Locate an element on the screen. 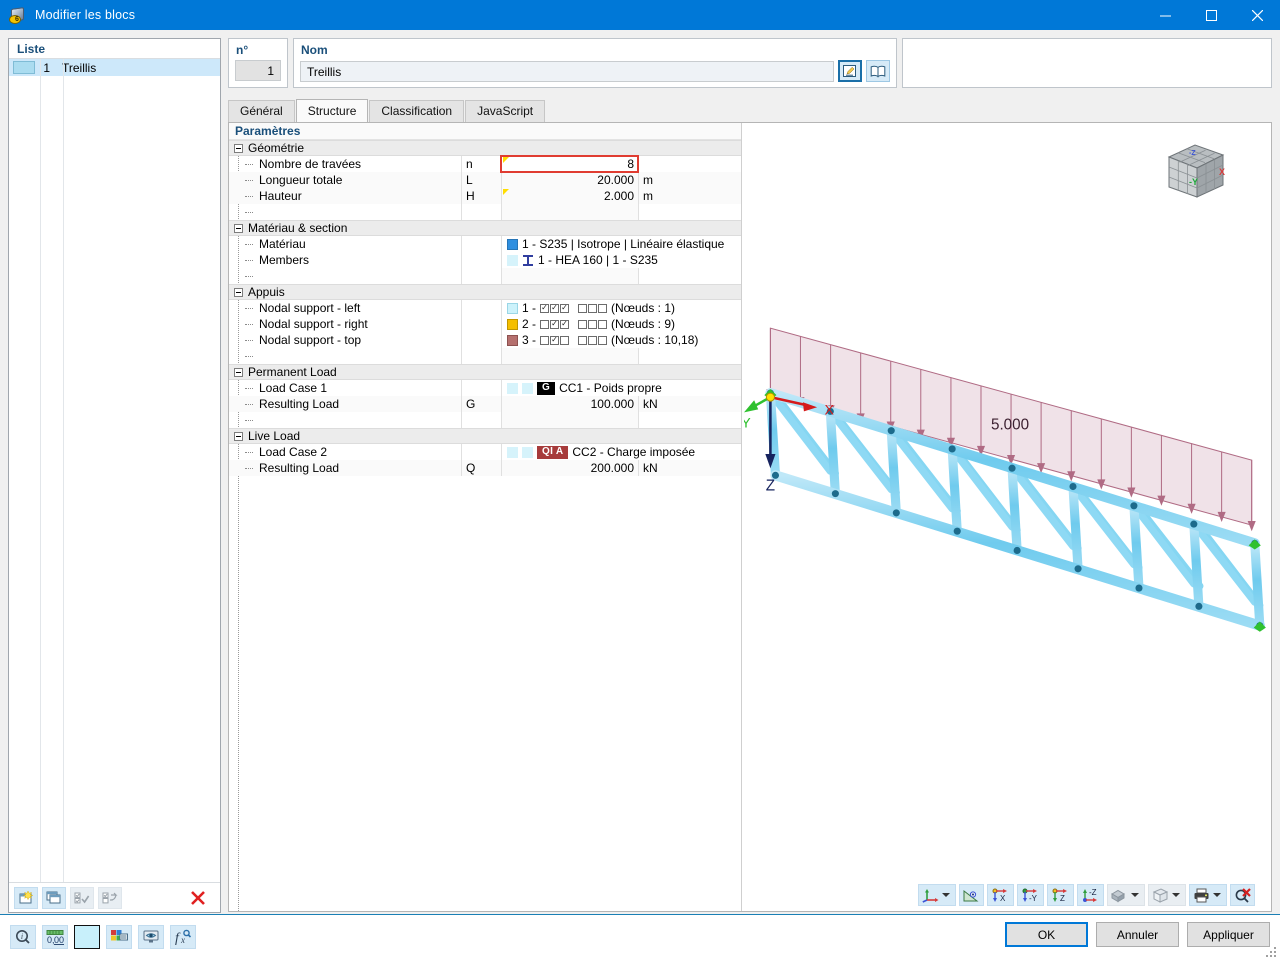 This screenshot has height=960, width=1280. param-unit is located at coordinates (689, 164).